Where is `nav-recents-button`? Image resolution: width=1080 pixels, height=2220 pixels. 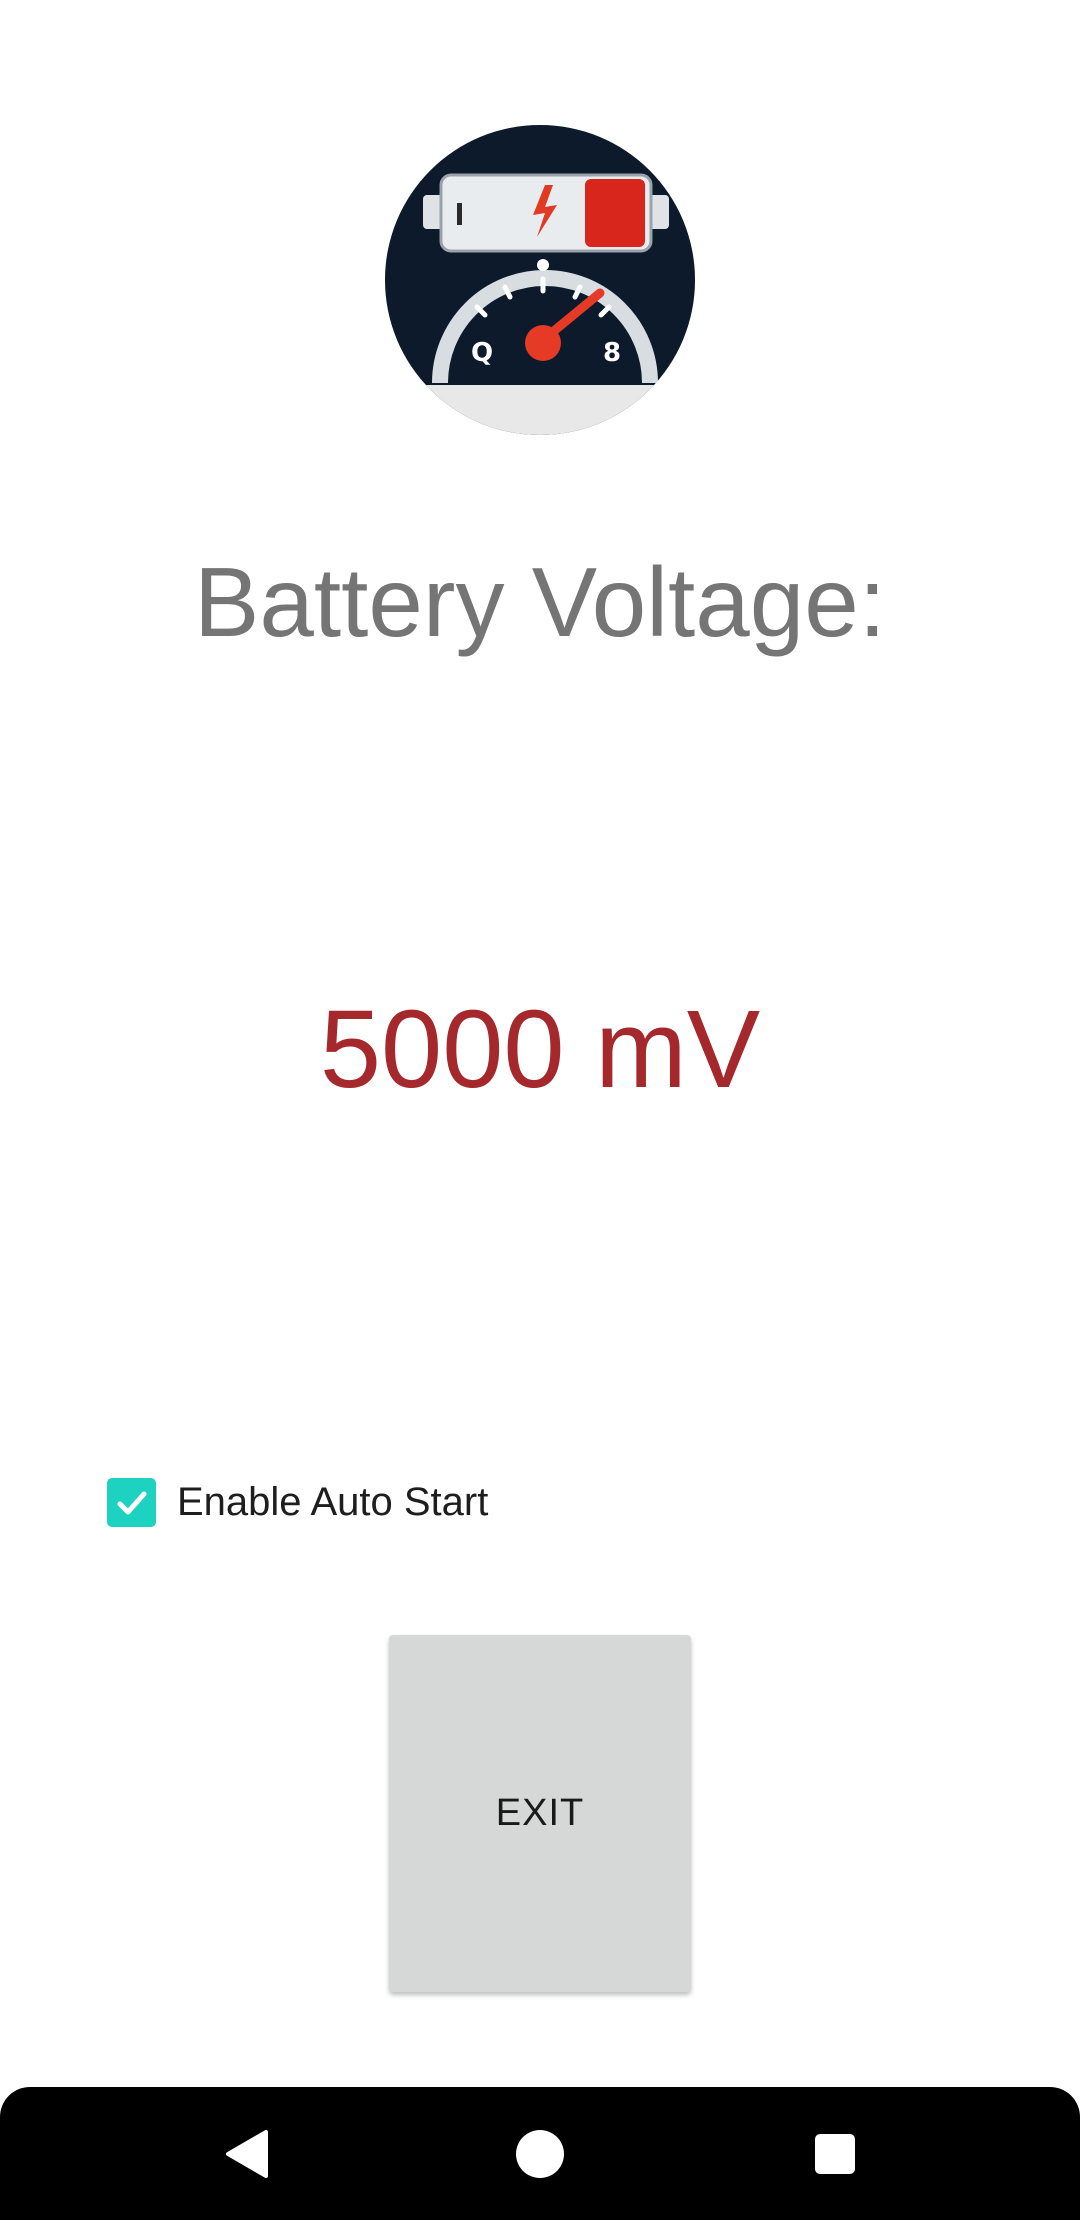
nav-recents-button is located at coordinates (835, 2153).